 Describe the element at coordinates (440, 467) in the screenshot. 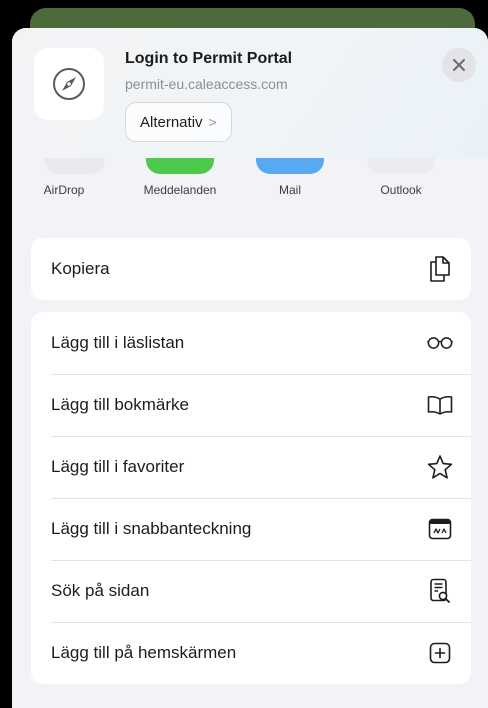

I see `star-icon` at that location.